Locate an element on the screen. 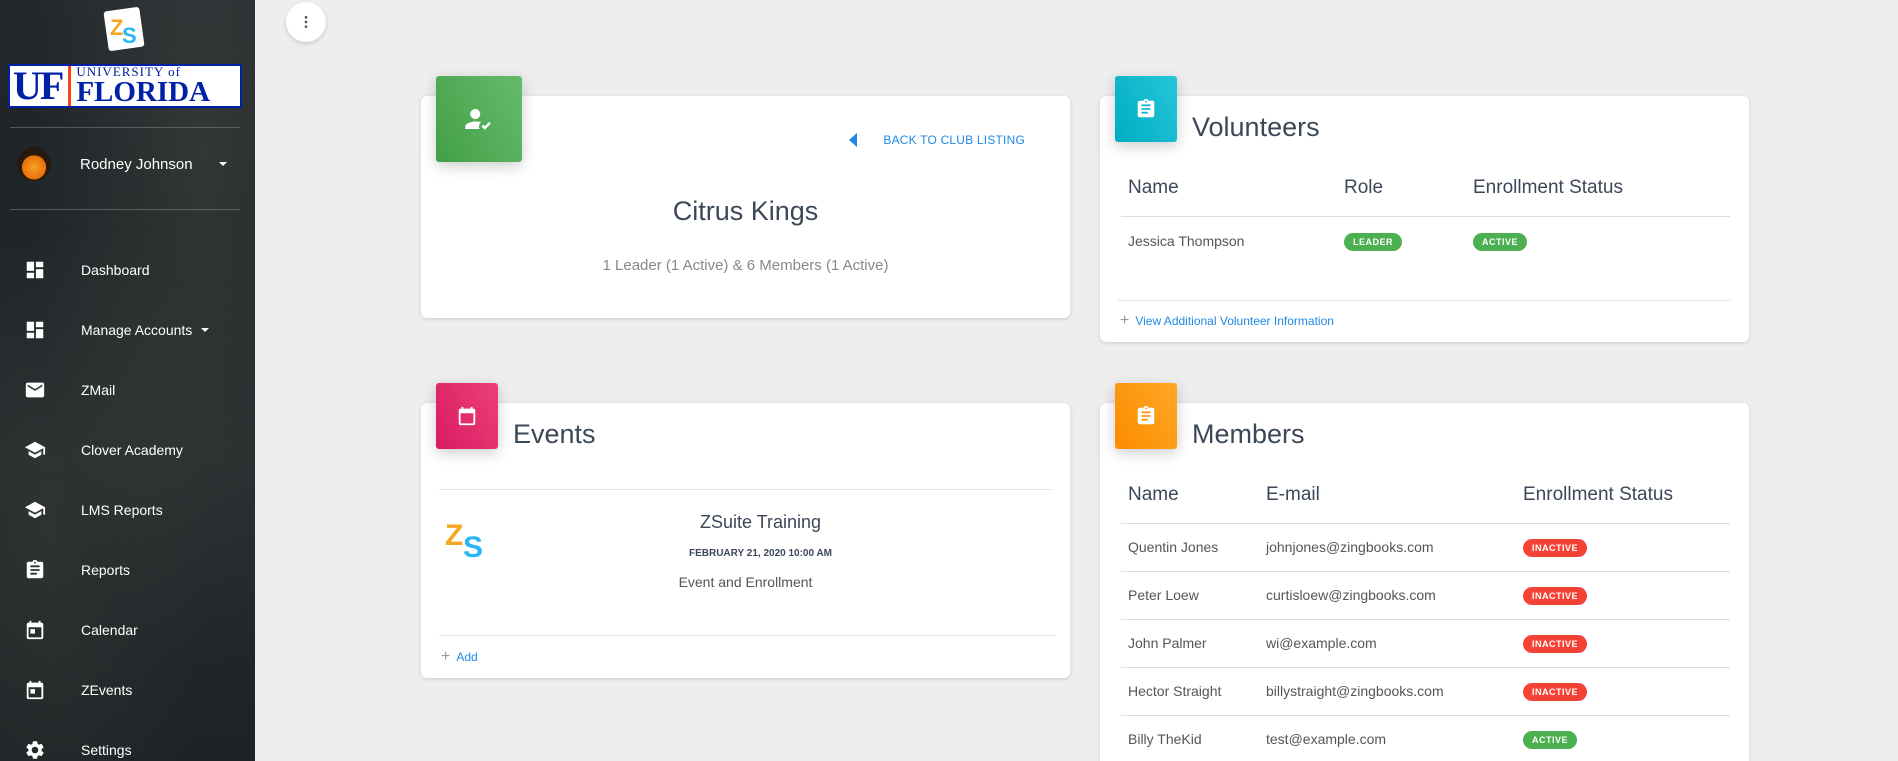 This screenshot has width=1898, height=761. sidebar-item-label: Manage Accounts is located at coordinates (137, 330).